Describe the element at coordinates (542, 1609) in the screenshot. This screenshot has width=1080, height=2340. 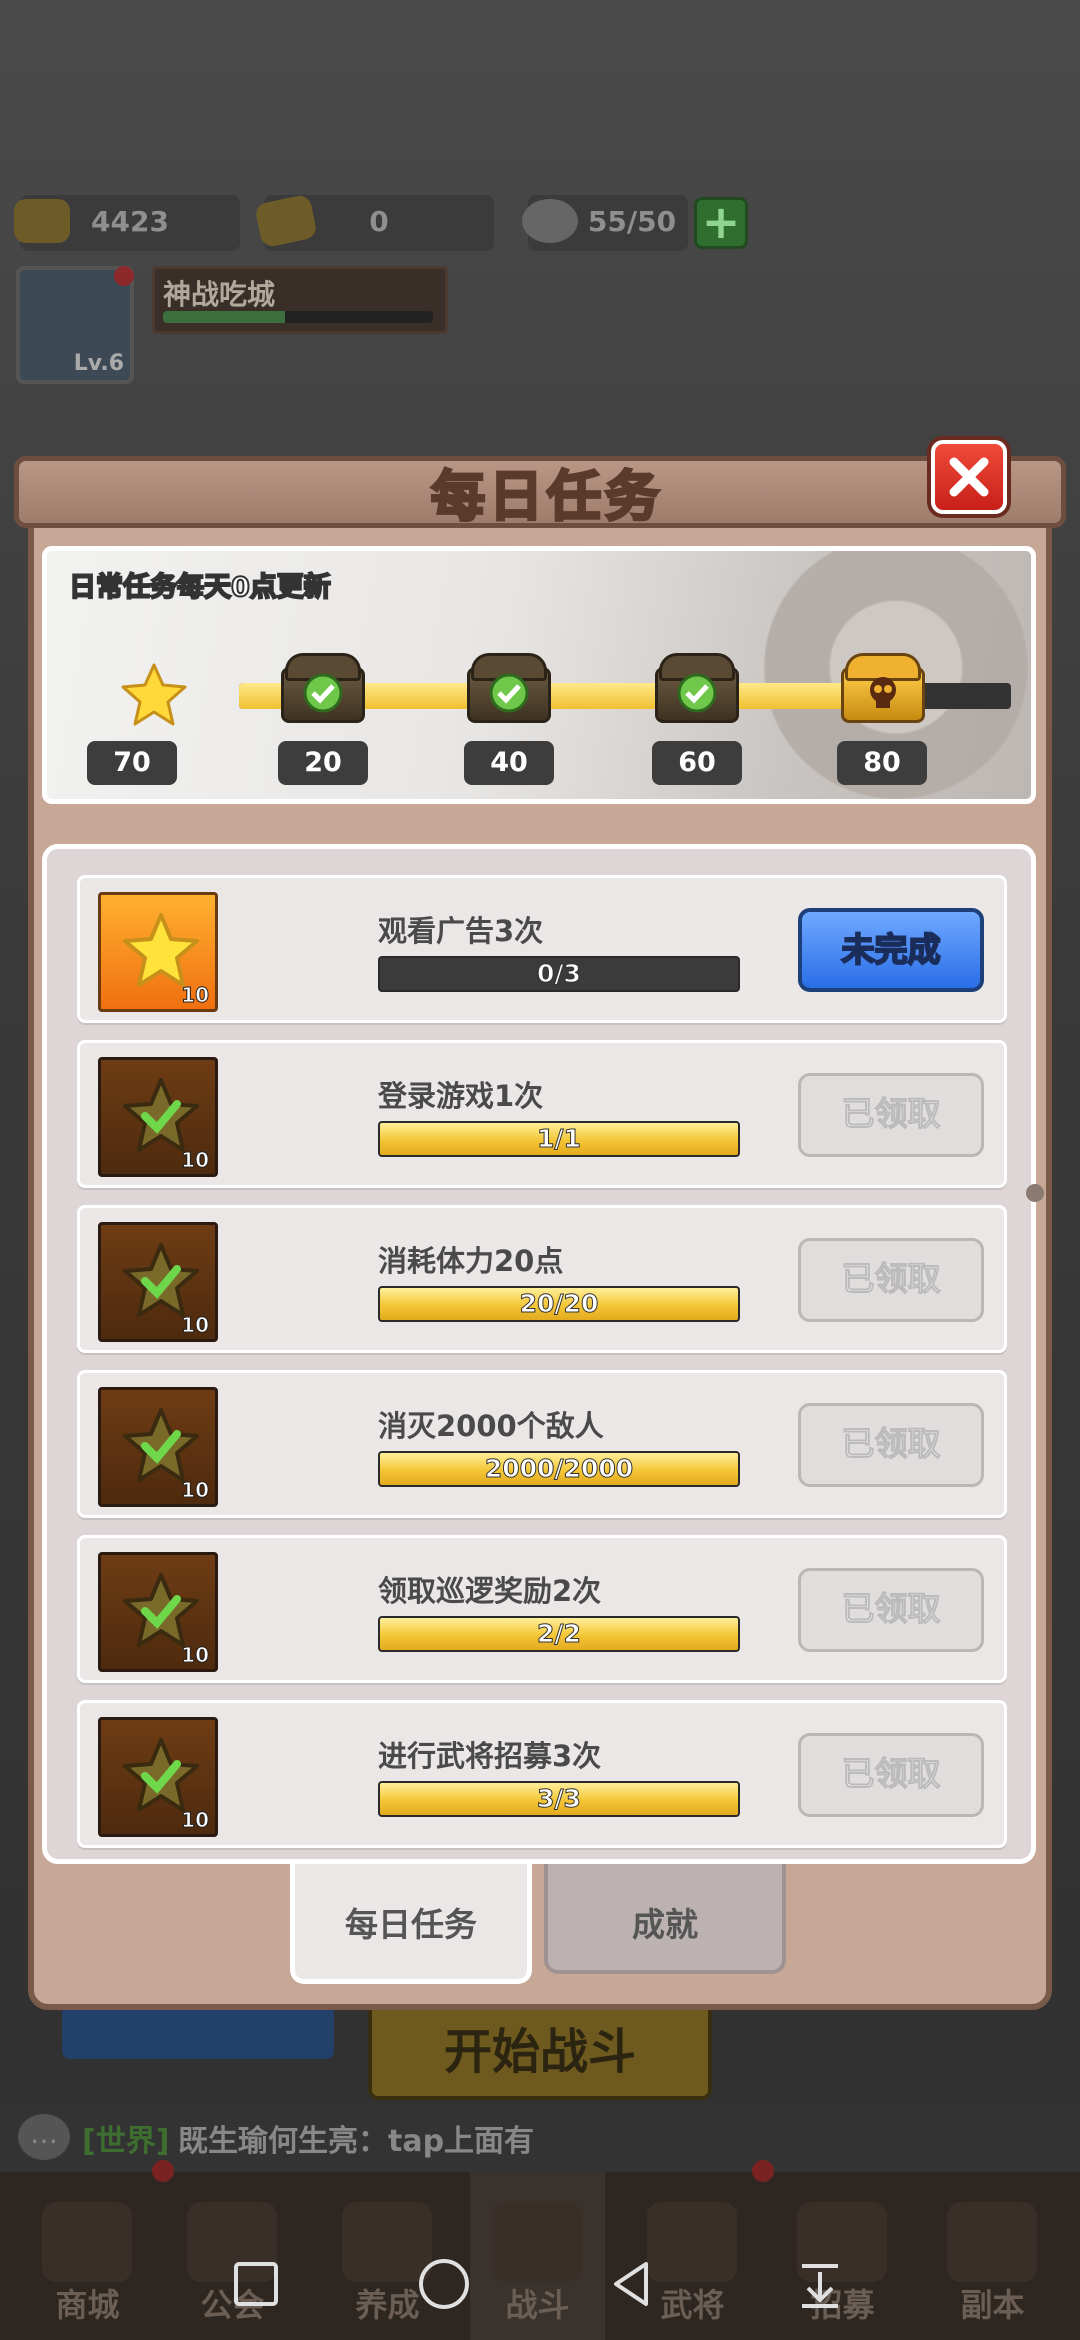
I see `task-row: 10 领取巡逻奖励2次 2/2 已领取` at that location.